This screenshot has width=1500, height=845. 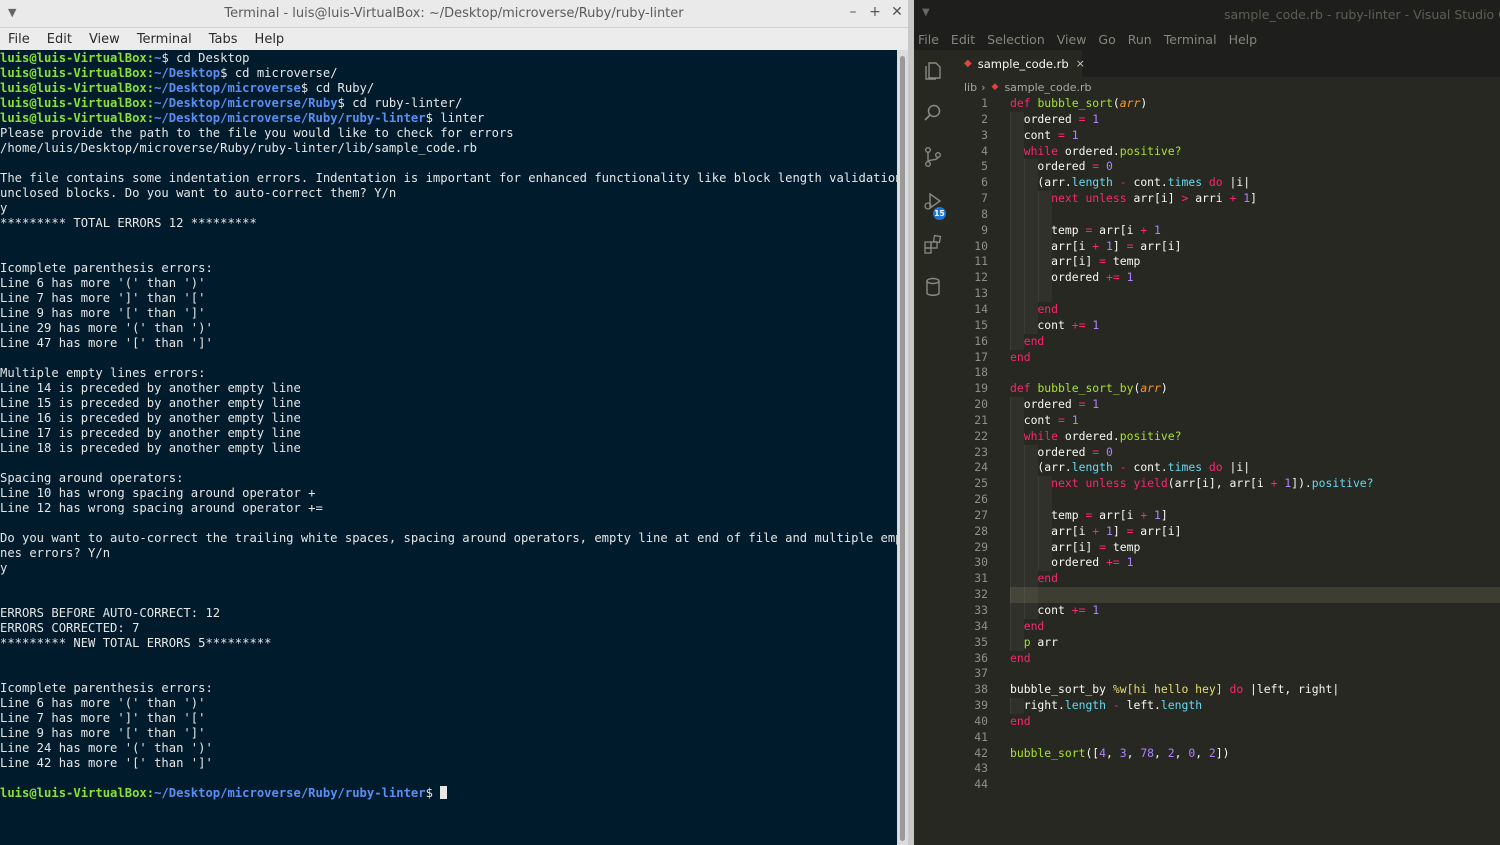 What do you see at coordinates (1255, 754) in the screenshot?
I see `code-line: bubble_sort([4, 3, 78, 2, 0, 2])` at bounding box center [1255, 754].